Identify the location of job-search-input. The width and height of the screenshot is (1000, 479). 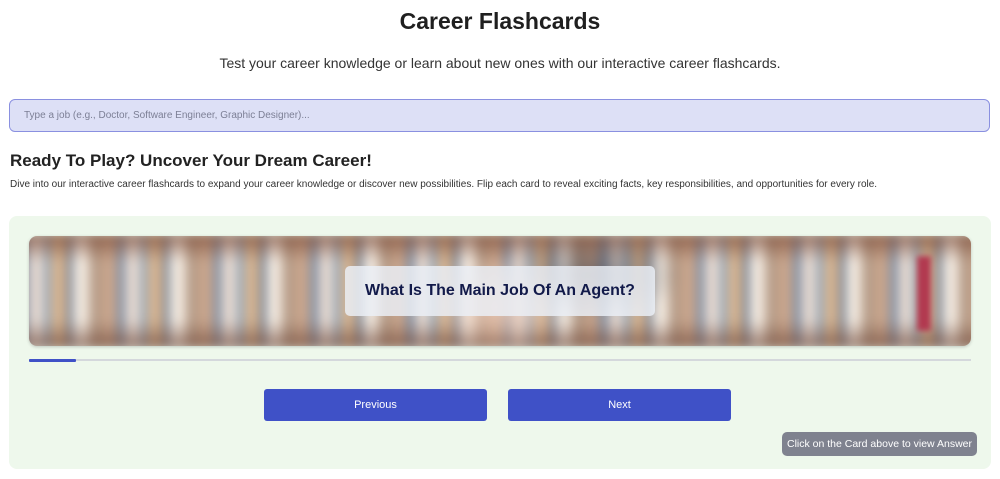
(499, 115).